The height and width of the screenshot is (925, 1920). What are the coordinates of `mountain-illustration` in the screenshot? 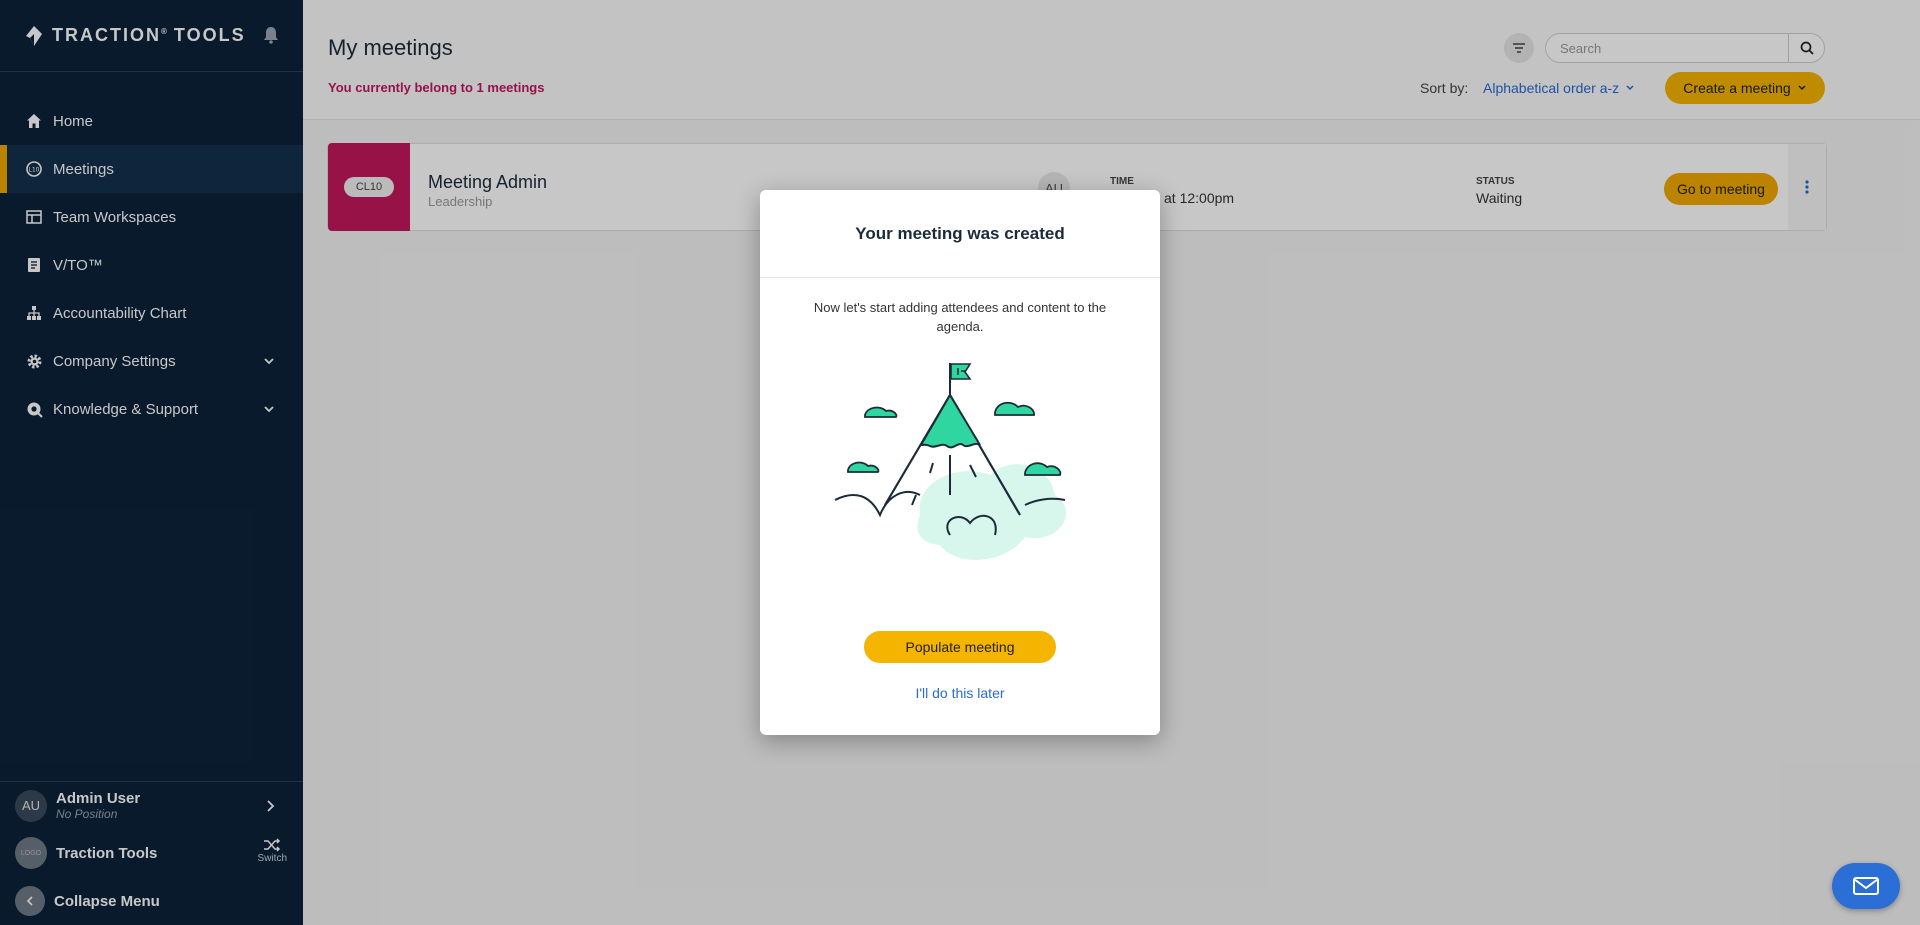 It's located at (950, 461).